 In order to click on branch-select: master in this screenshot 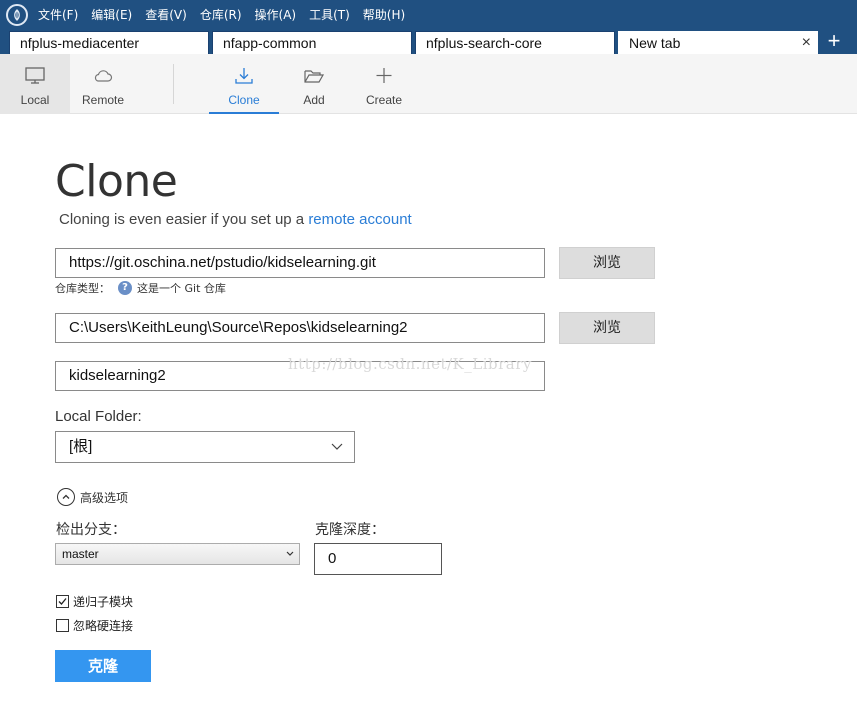, I will do `click(177, 554)`.